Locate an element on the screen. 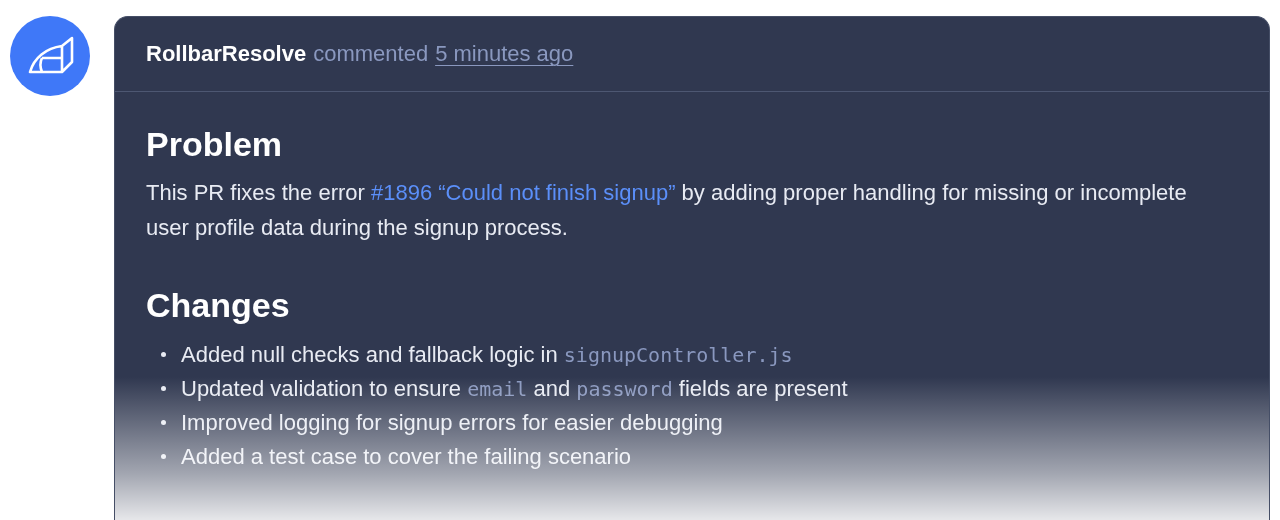  wedge-logo-icon is located at coordinates (50, 56).